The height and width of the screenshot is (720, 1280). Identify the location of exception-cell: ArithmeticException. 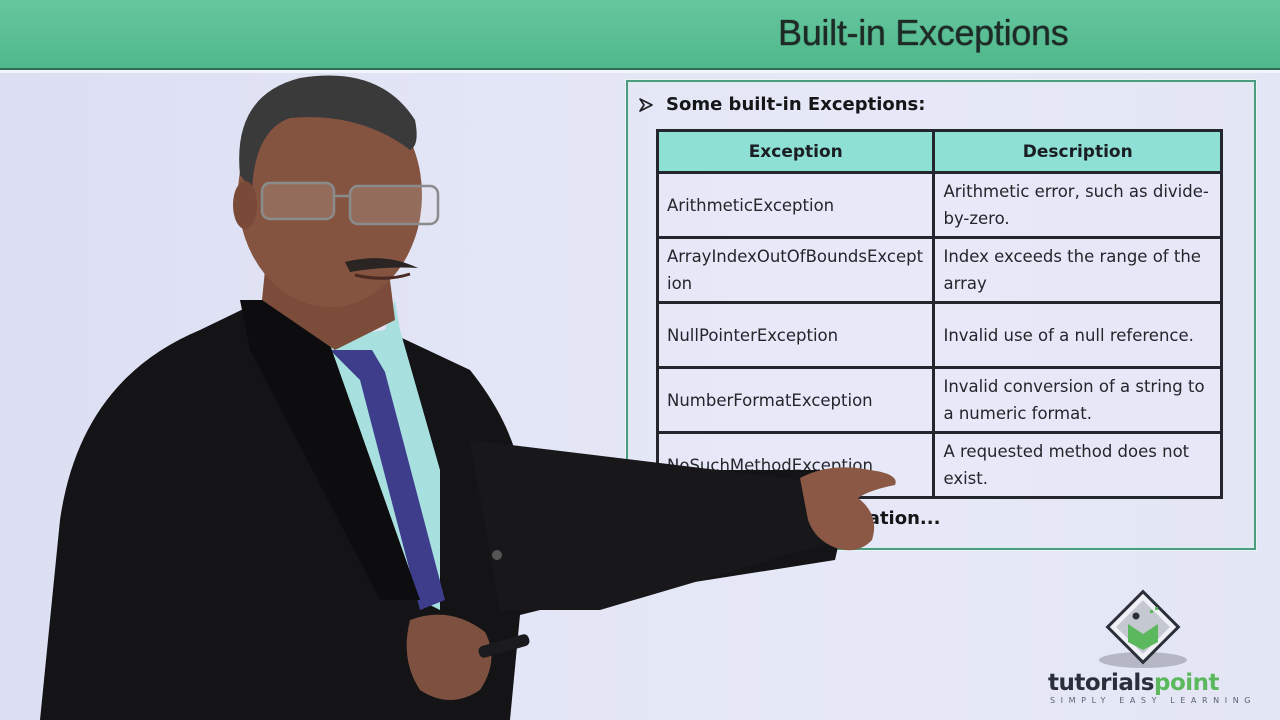
(795, 205).